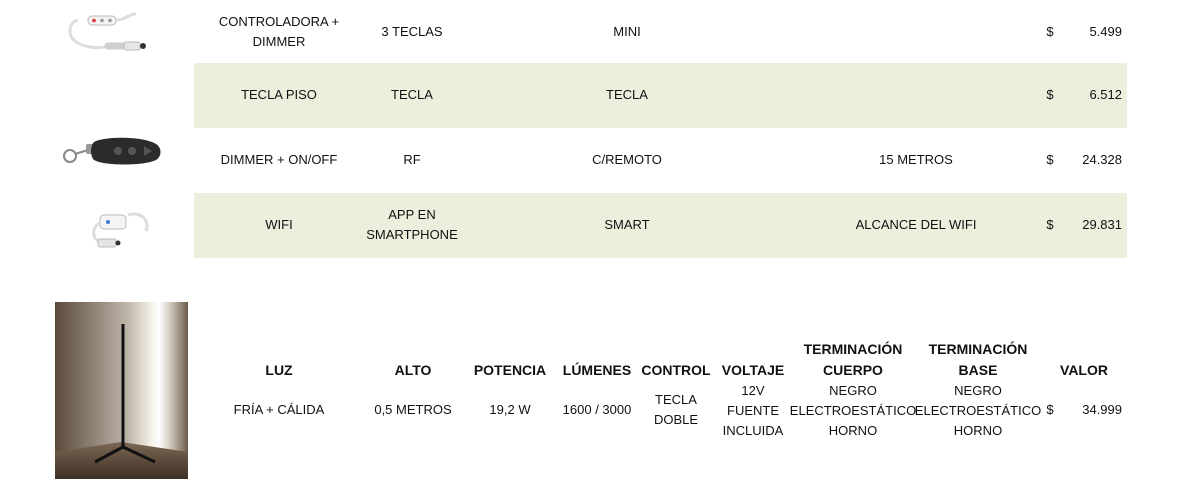 Image resolution: width=1197 pixels, height=492 pixels. I want to click on option-range: ALCANCE DEL WIFI, so click(916, 224).